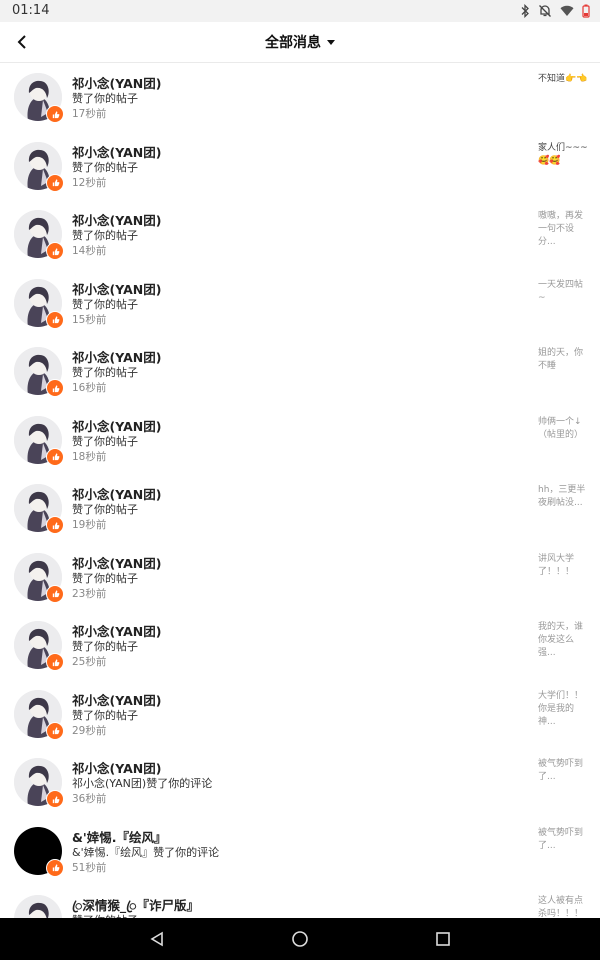 Image resolution: width=600 pixels, height=960 pixels. I want to click on battery-low-icon, so click(586, 11).